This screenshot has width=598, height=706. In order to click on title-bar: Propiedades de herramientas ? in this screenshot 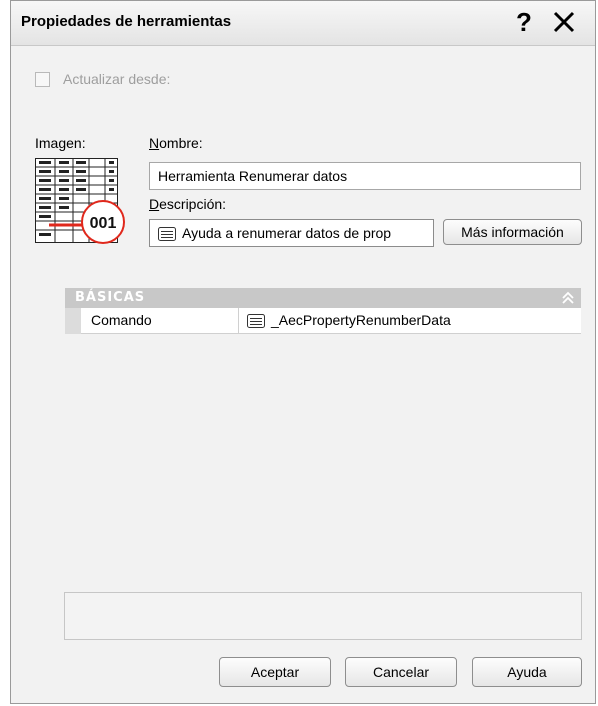, I will do `click(303, 23)`.